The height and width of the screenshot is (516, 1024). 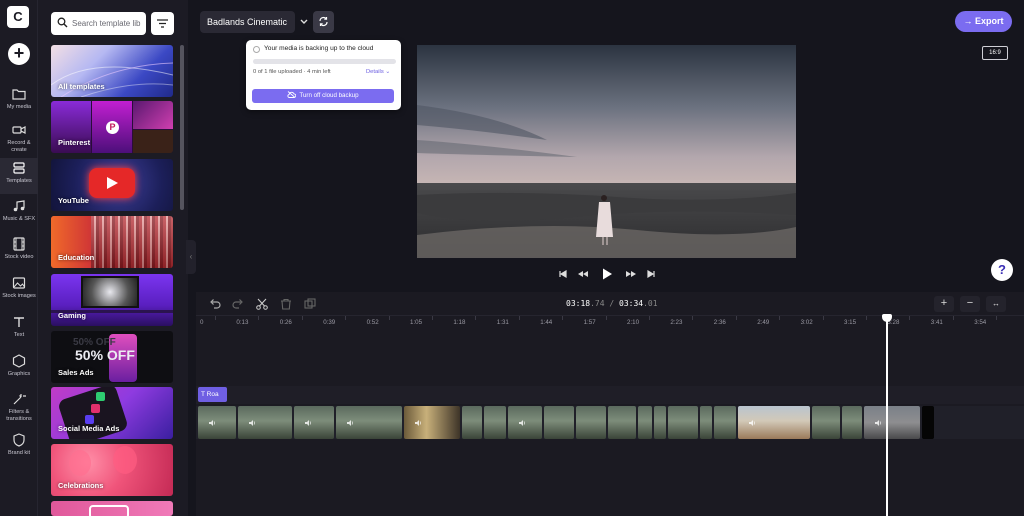 I want to click on image-icon, so click(x=19, y=283).